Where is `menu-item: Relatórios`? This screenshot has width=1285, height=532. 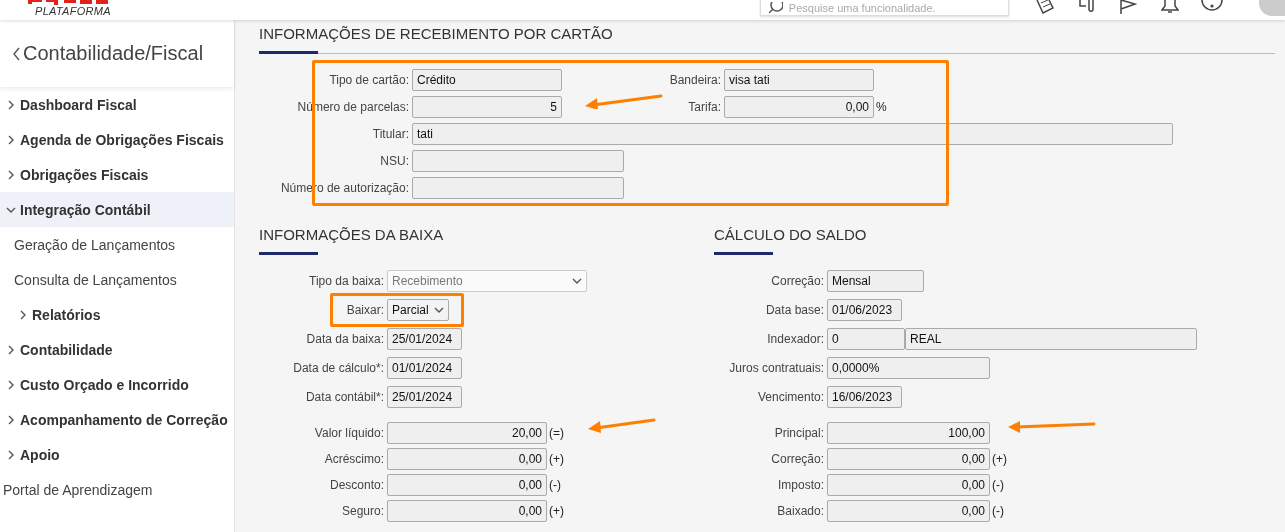
menu-item: Relatórios is located at coordinates (117, 314).